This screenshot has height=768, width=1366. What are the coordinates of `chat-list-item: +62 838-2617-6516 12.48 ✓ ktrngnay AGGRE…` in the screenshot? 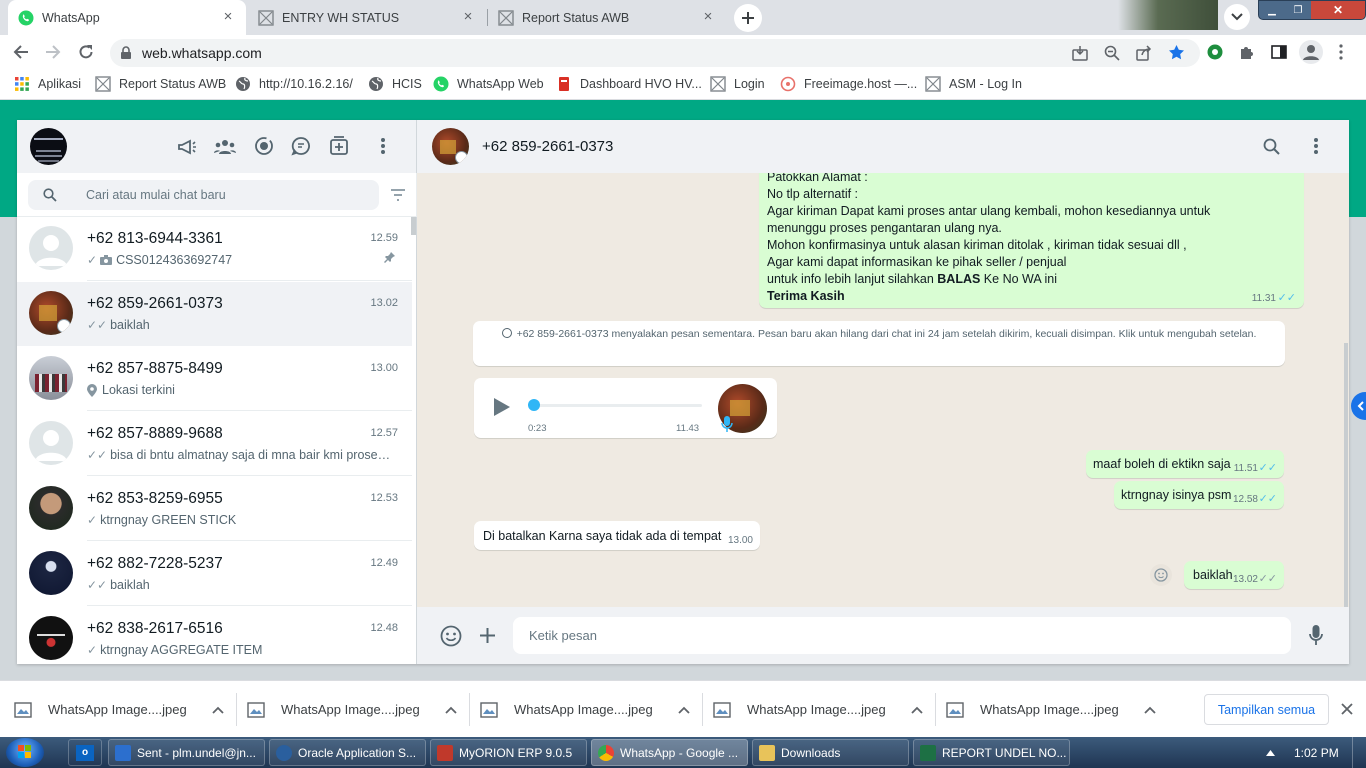 It's located at (214, 635).